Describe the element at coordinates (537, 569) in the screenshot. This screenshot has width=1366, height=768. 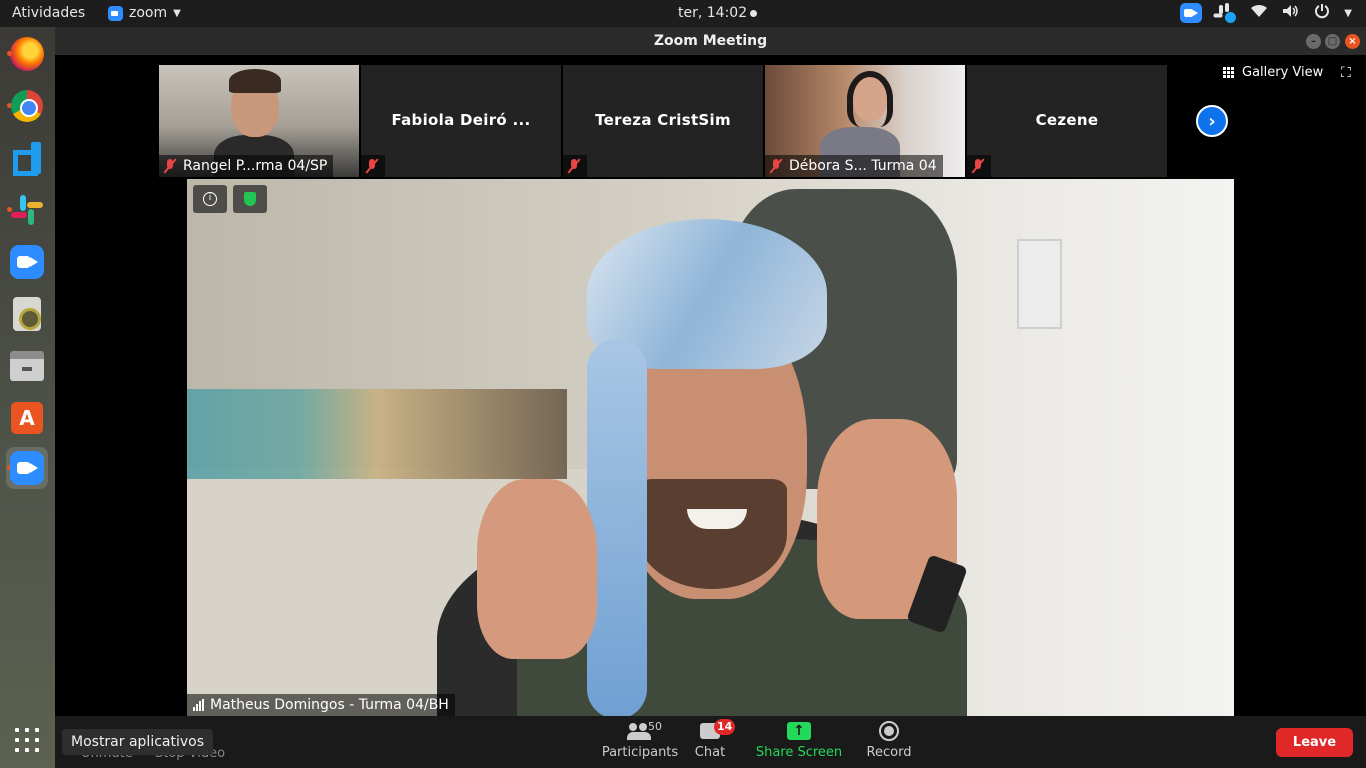
I see `left-thumb-hand` at that location.